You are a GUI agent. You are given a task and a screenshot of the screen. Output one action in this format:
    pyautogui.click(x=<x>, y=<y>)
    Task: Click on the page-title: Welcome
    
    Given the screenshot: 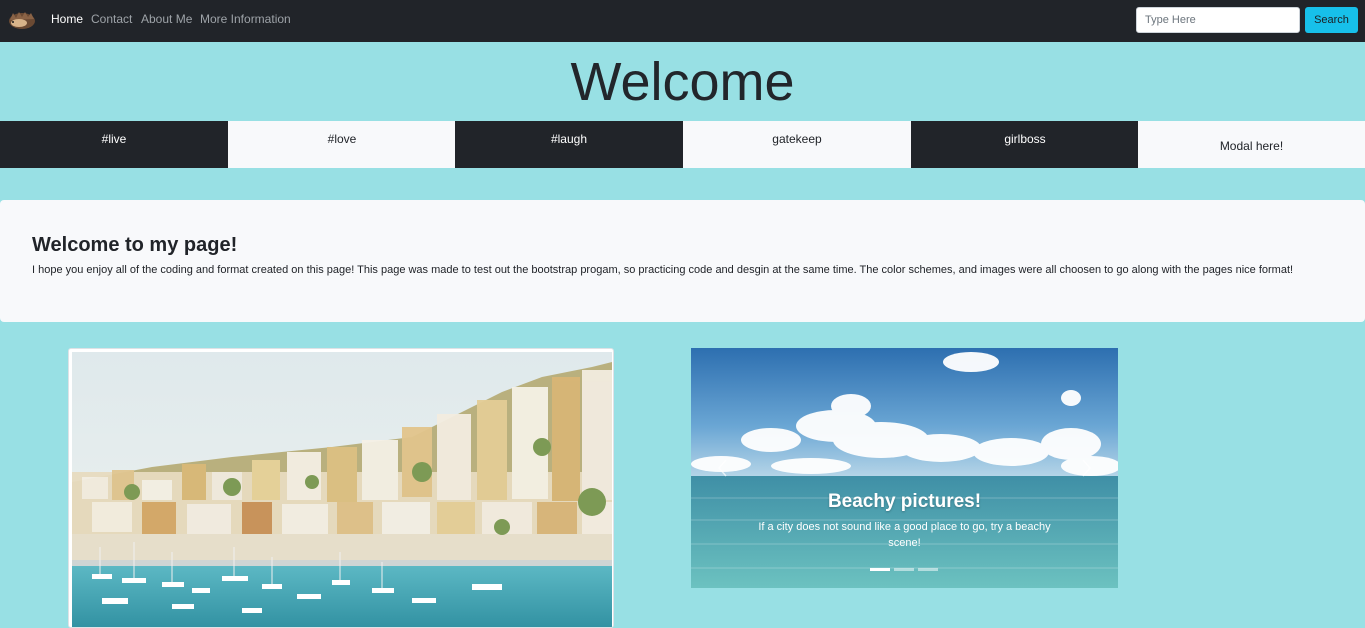 What is the action you would take?
    pyautogui.click(x=682, y=82)
    